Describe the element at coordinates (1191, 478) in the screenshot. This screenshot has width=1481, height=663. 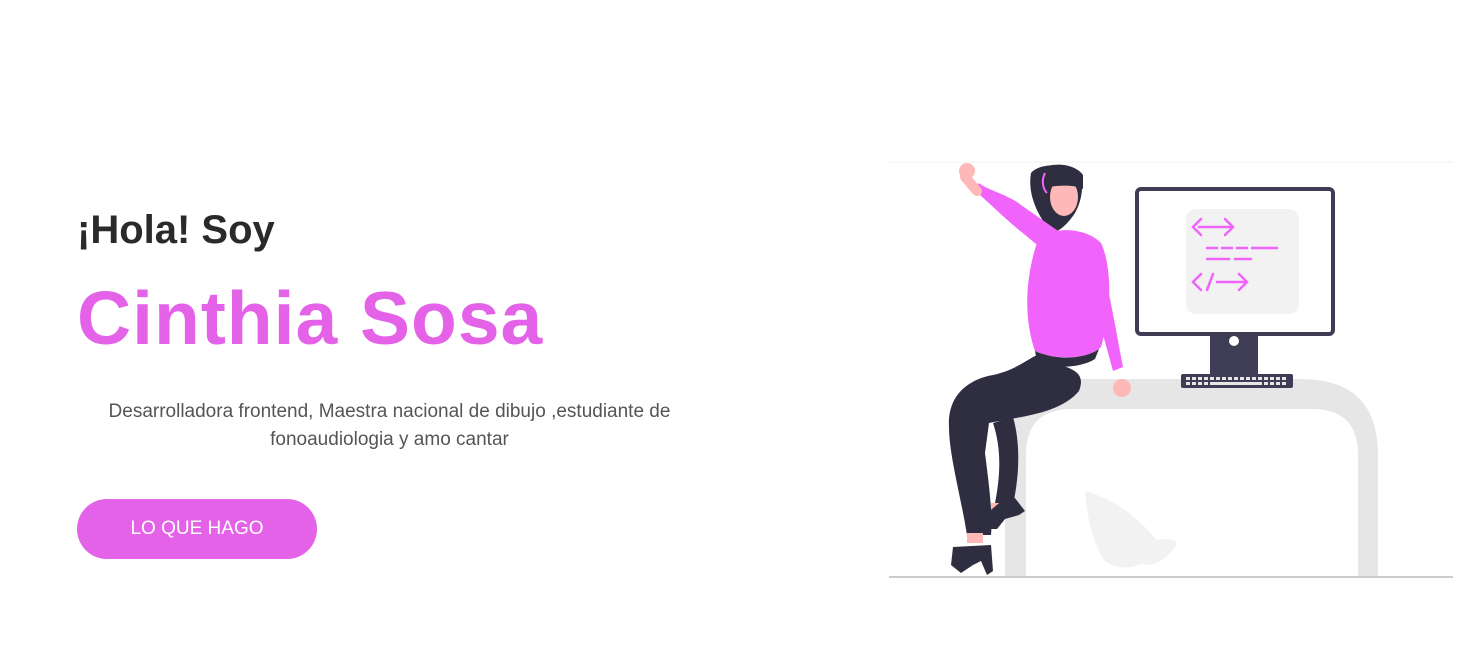
I see `desk-icon` at that location.